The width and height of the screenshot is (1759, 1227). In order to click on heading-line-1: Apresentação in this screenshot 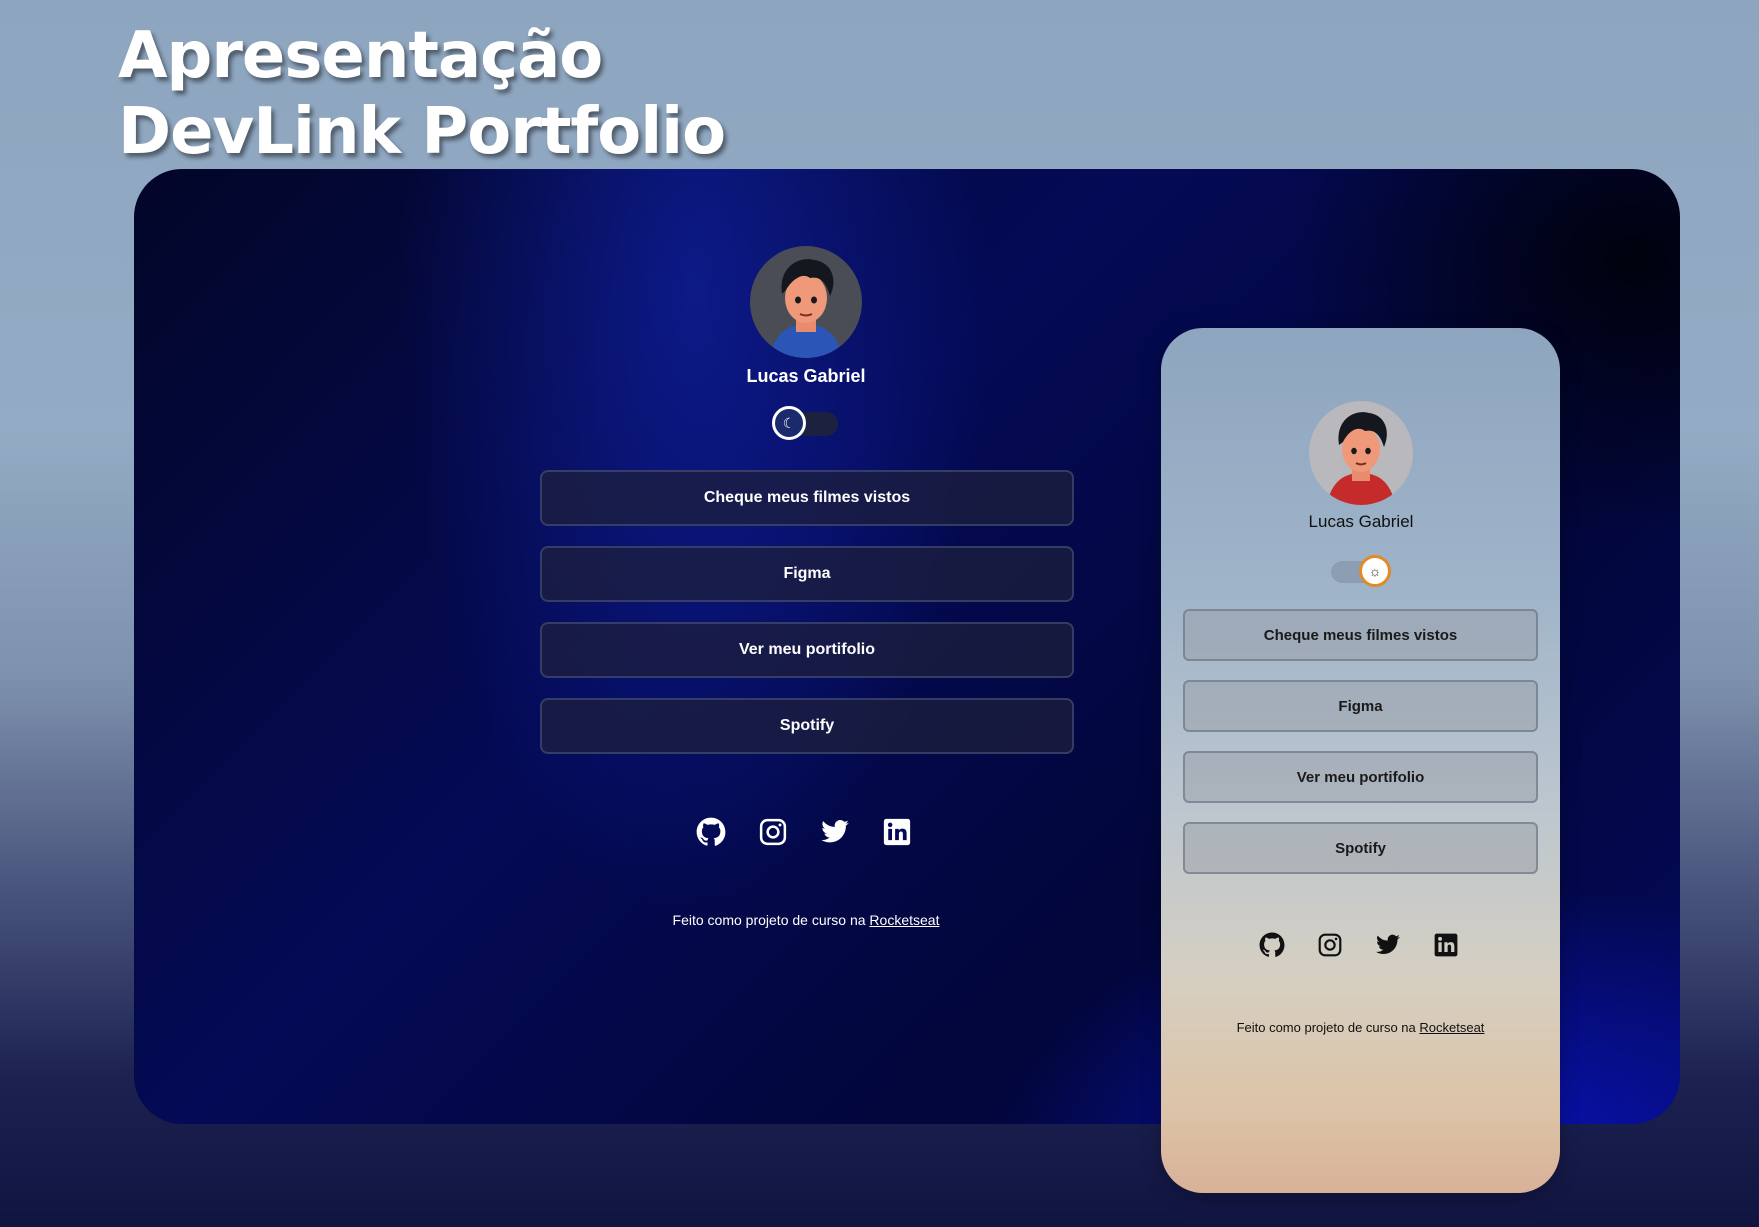, I will do `click(360, 56)`.